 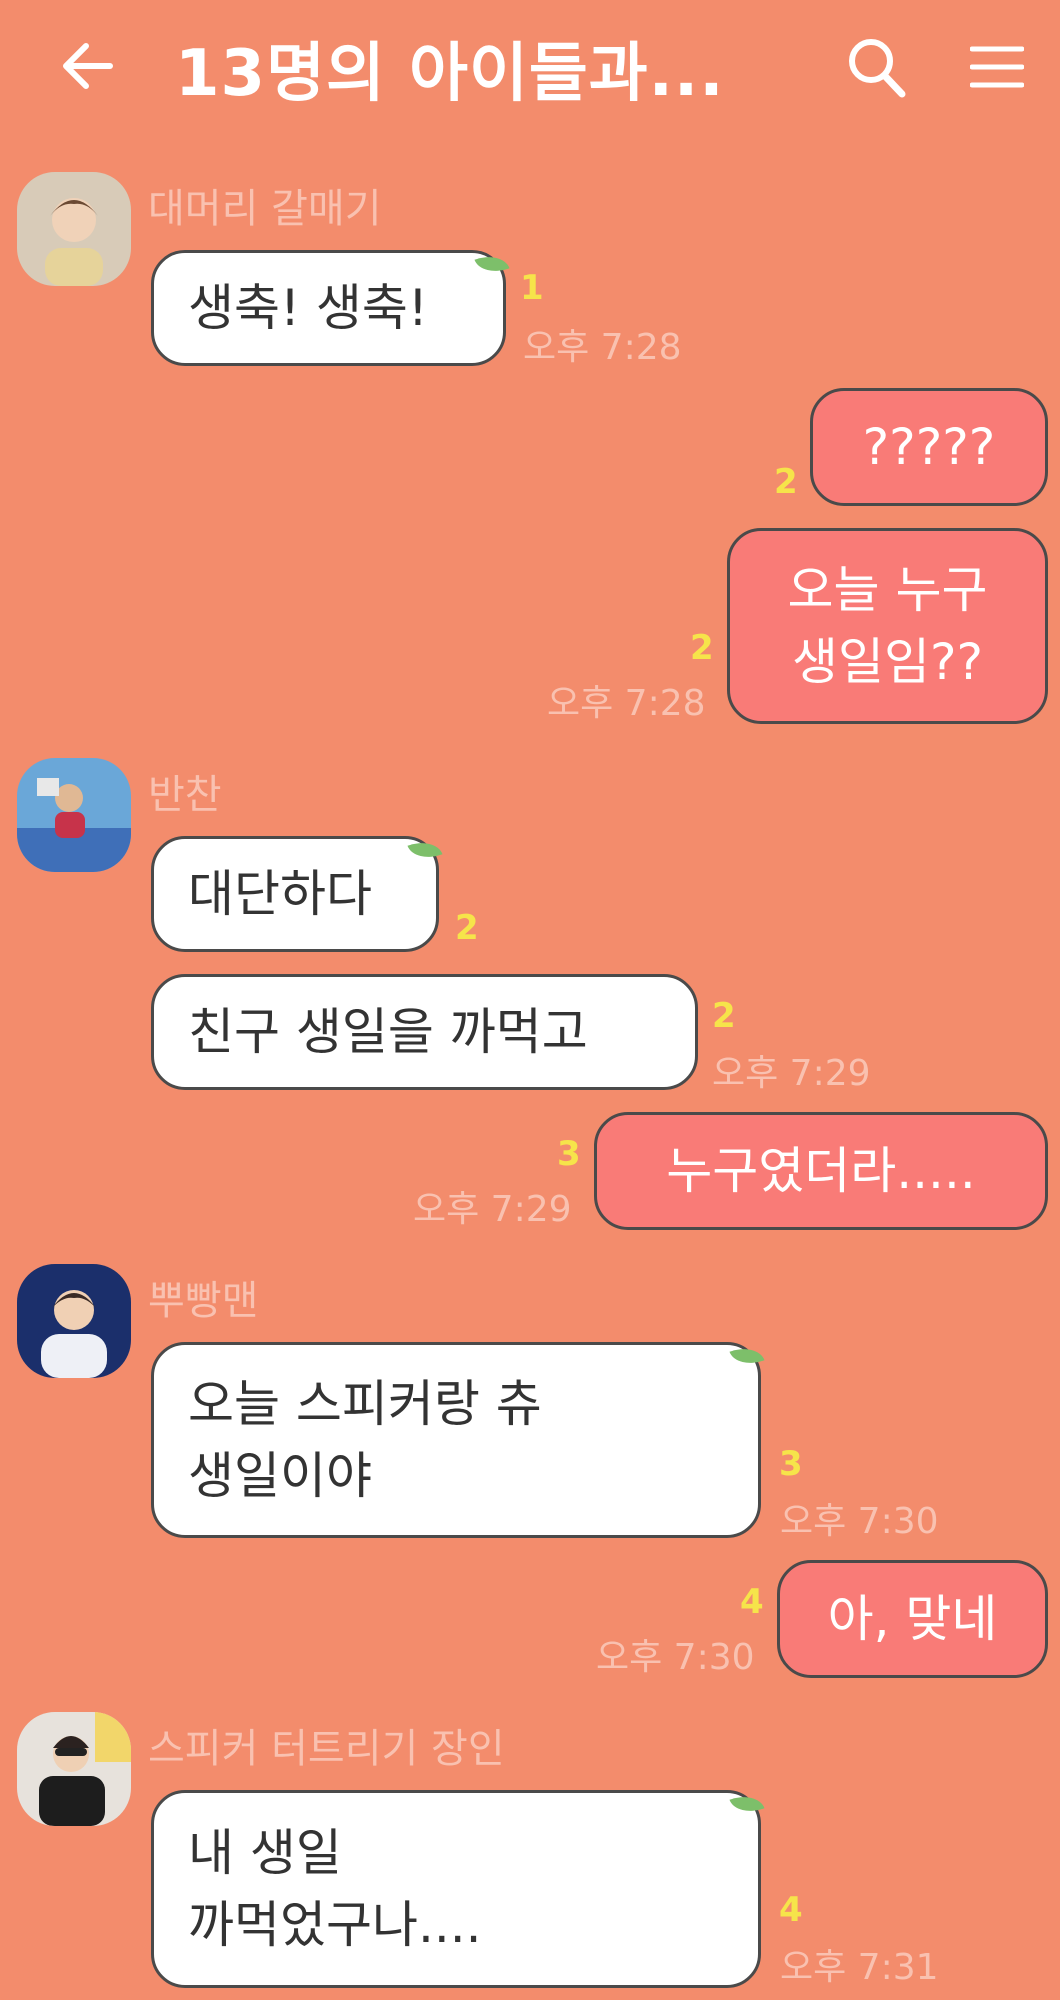 I want to click on sender-name: 반찬, so click(x=185, y=795).